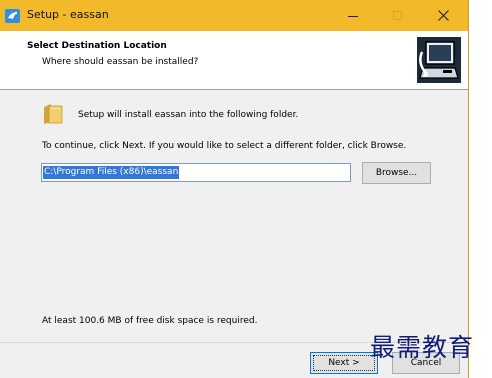 This screenshot has height=378, width=492. I want to click on folder-icon, so click(53, 114).